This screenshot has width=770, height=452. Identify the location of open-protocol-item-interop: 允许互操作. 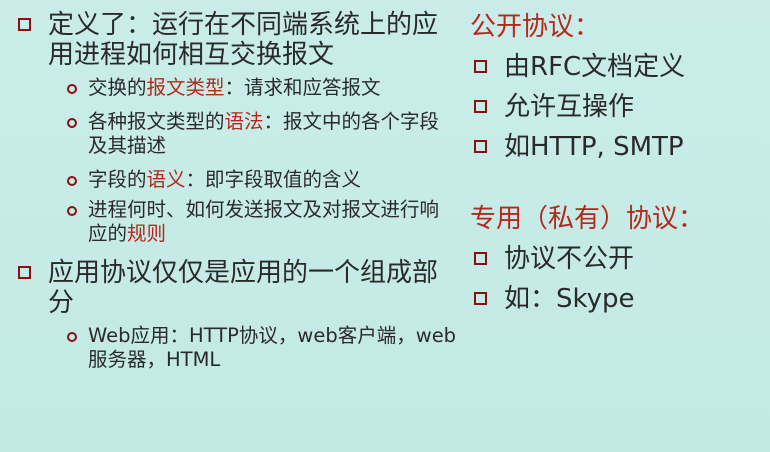
(617, 107).